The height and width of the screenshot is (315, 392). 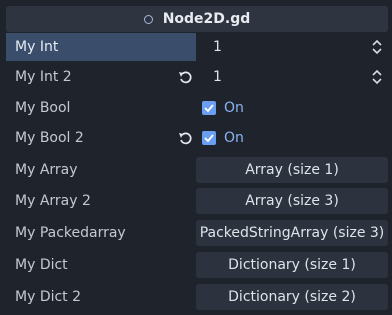 I want to click on property-row-my-array: My Array Array (size 1), so click(x=198, y=170).